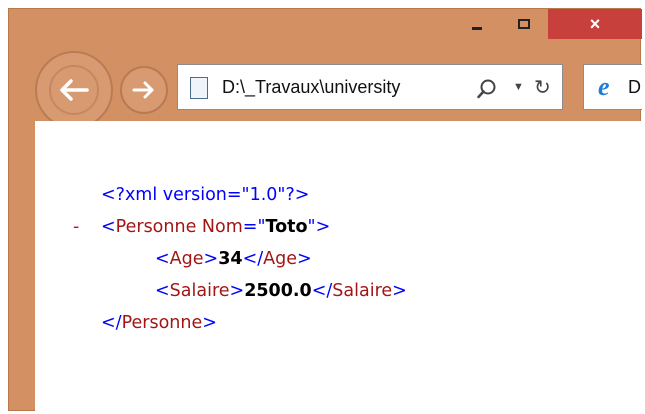  I want to click on salary-tag-name: Salaire, so click(199, 291).